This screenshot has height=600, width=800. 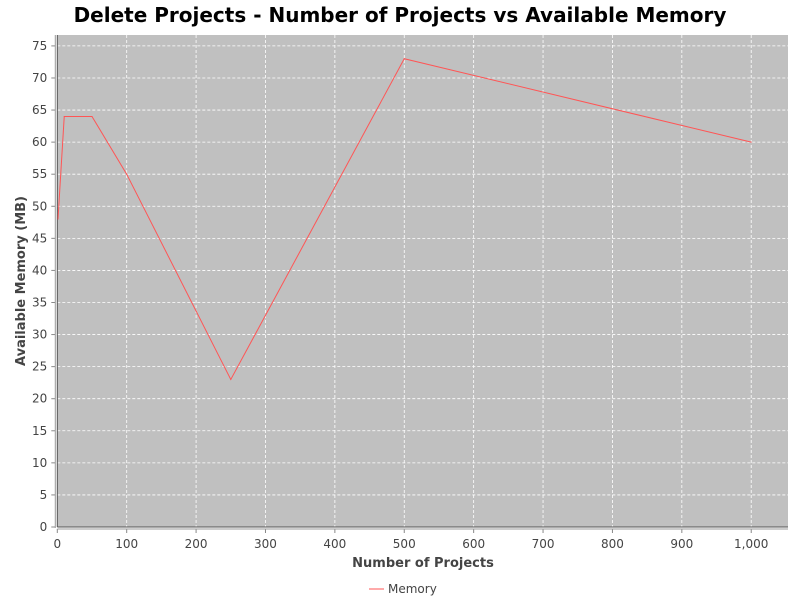 I want to click on x-tick-label: 400, so click(x=334, y=544).